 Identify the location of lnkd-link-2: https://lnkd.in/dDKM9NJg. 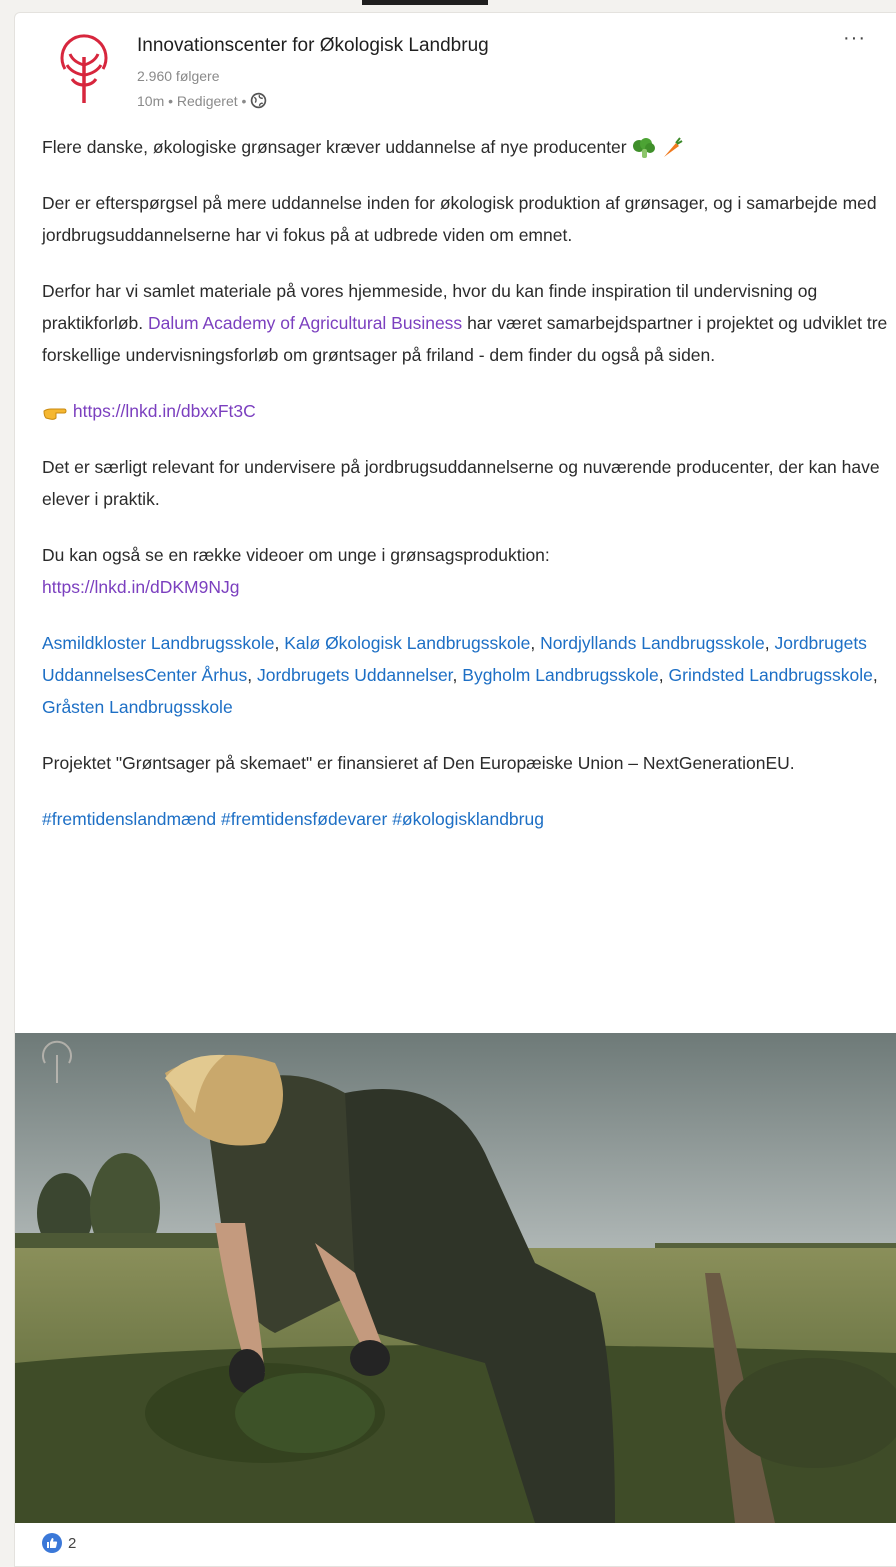
(140, 587).